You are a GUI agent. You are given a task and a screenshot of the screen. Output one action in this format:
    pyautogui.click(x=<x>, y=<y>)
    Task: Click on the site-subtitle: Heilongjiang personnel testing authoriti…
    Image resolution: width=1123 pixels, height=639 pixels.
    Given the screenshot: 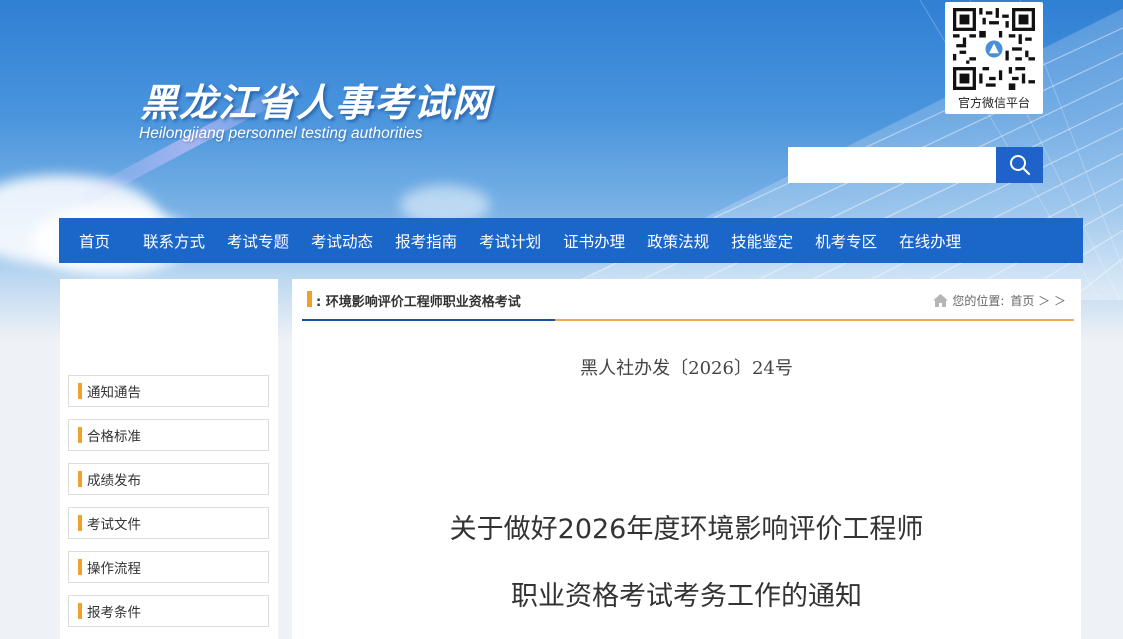 What is the action you would take?
    pyautogui.click(x=281, y=133)
    